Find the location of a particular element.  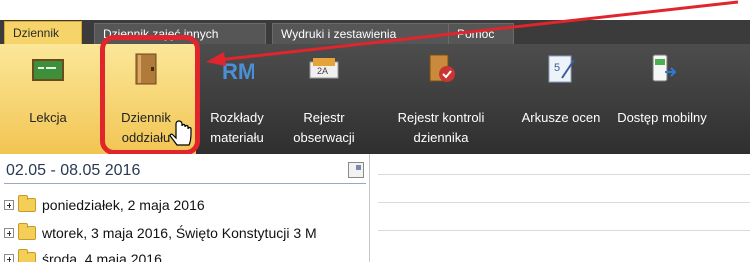

lekcja-button: Lekcja is located at coordinates (48, 99).